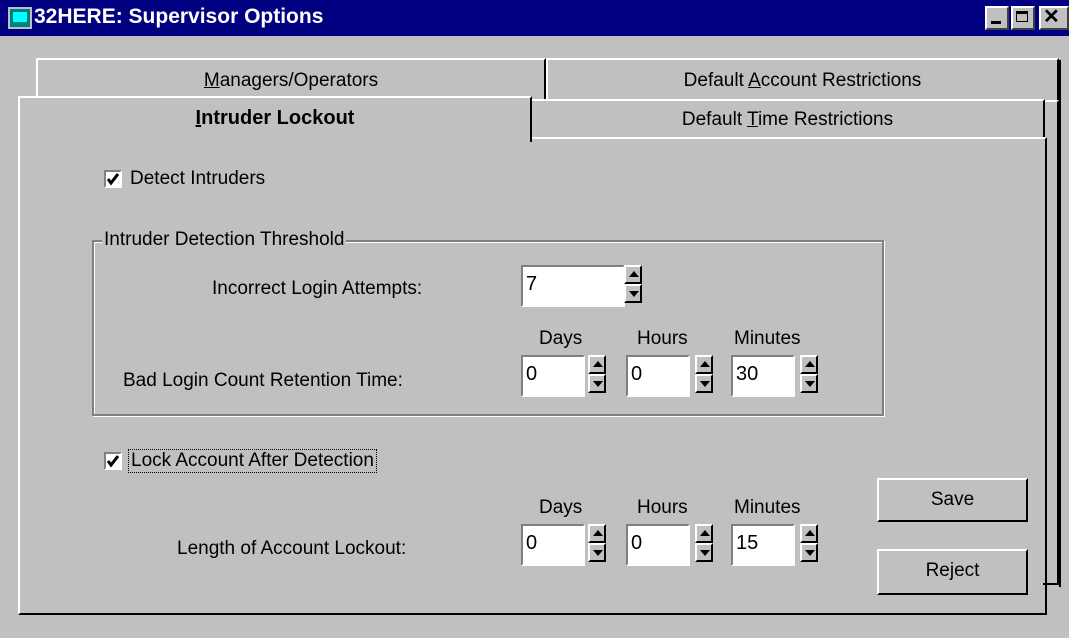 This screenshot has width=1069, height=638. I want to click on retention-hours-input: 0, so click(658, 376).